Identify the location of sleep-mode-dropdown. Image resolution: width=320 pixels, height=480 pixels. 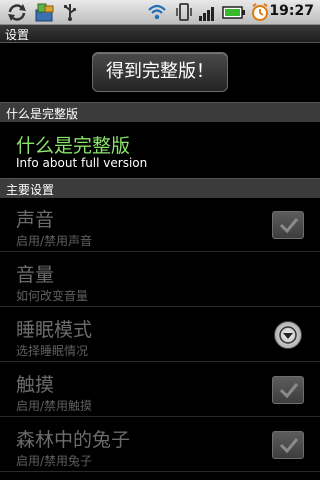
(288, 335).